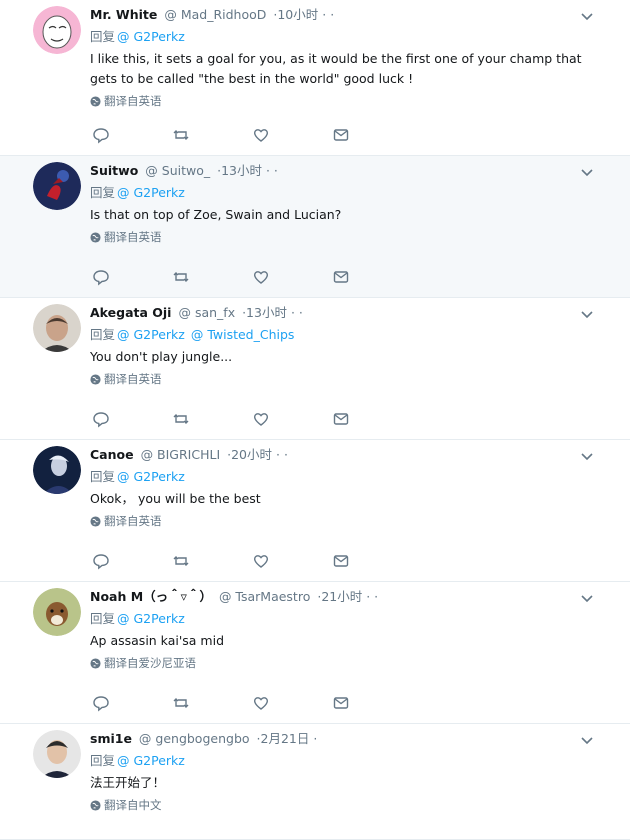  Describe the element at coordinates (177, 170) in the screenshot. I see `author-handle: @ Suitwo_` at that location.